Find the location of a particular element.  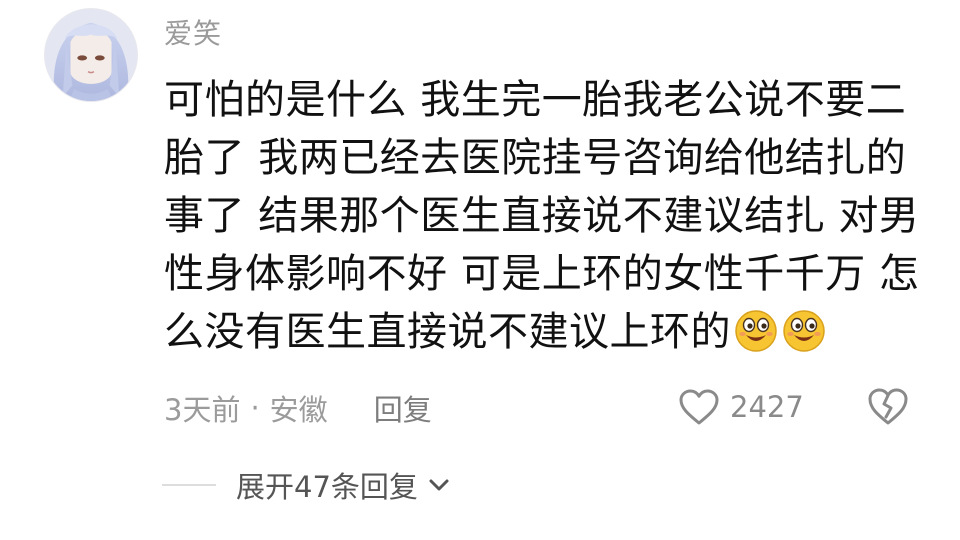

comment-line: 可怕的是什么 我生完一胎我老公说不要二 is located at coordinates (535, 100).